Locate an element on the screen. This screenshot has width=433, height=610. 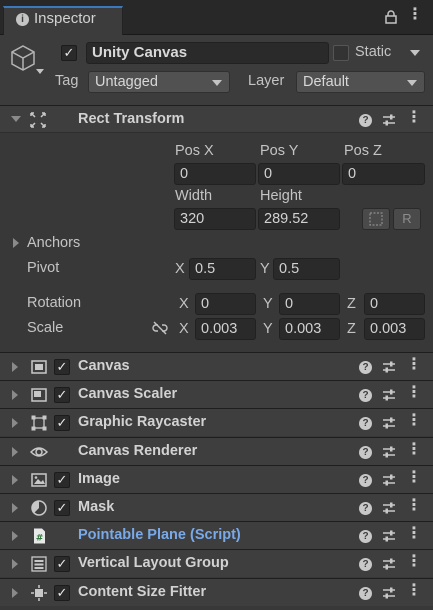
rotation-x-field: 0 is located at coordinates (225, 304).